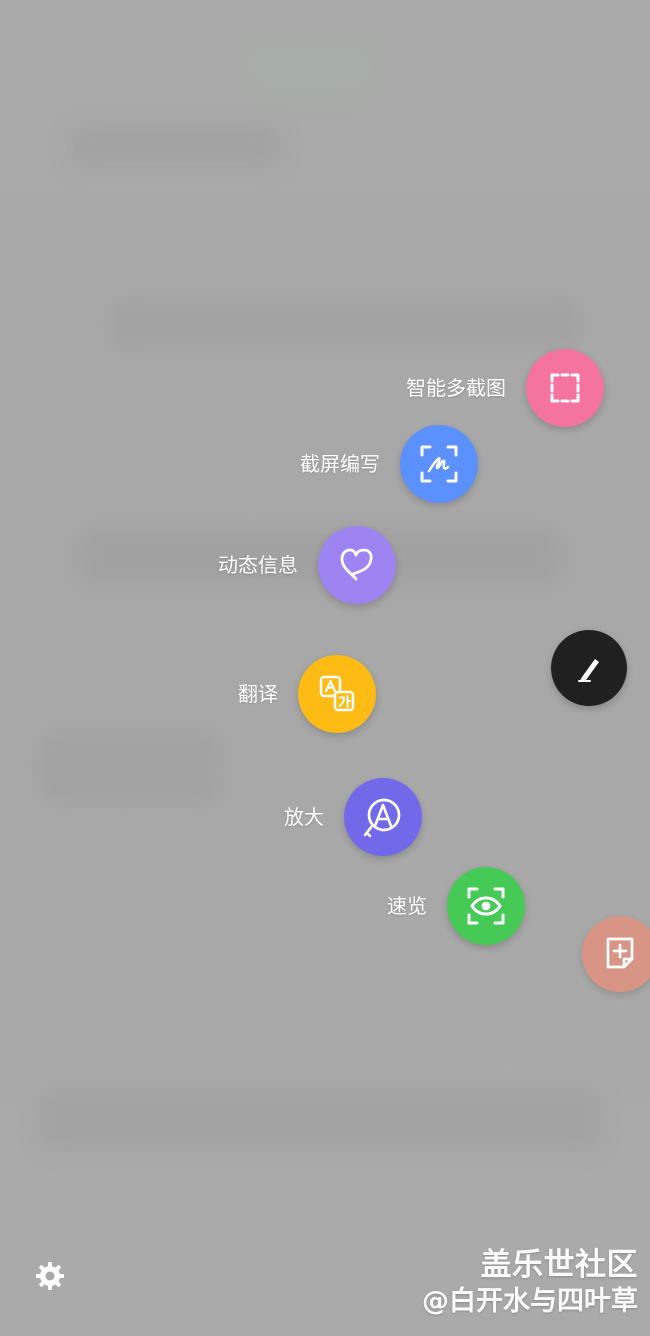 Image resolution: width=650 pixels, height=1336 pixels. I want to click on menu-item-translate: 翻译, so click(273, 694).